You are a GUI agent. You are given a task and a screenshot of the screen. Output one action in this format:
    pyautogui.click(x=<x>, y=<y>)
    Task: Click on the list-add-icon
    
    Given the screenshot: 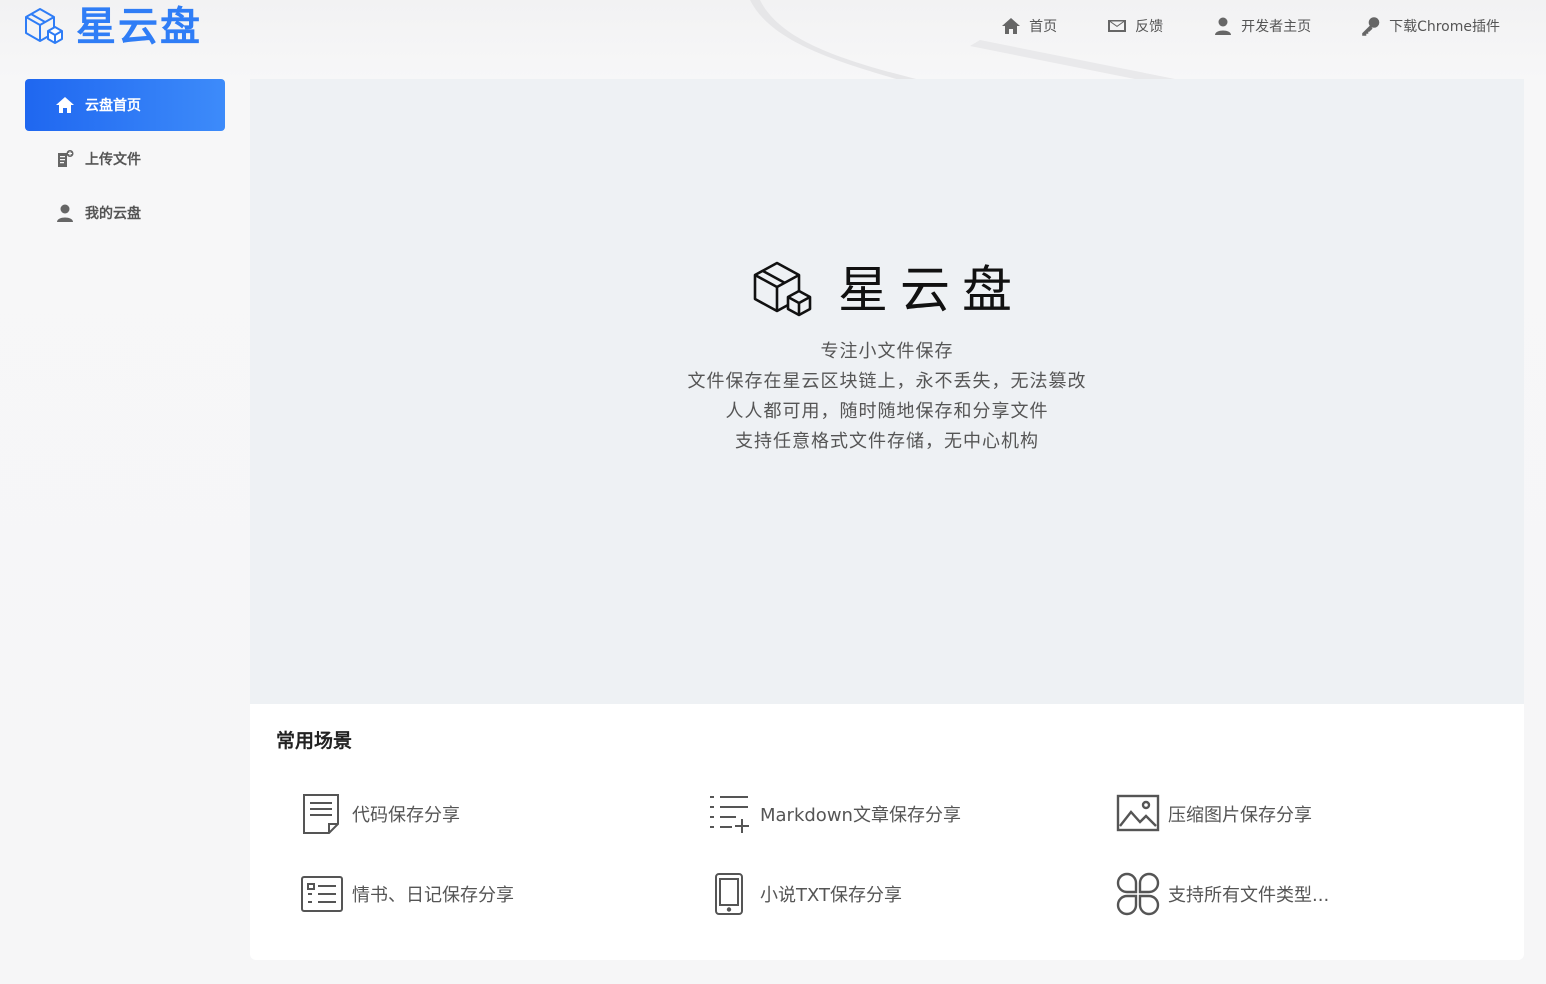 What is the action you would take?
    pyautogui.click(x=729, y=814)
    